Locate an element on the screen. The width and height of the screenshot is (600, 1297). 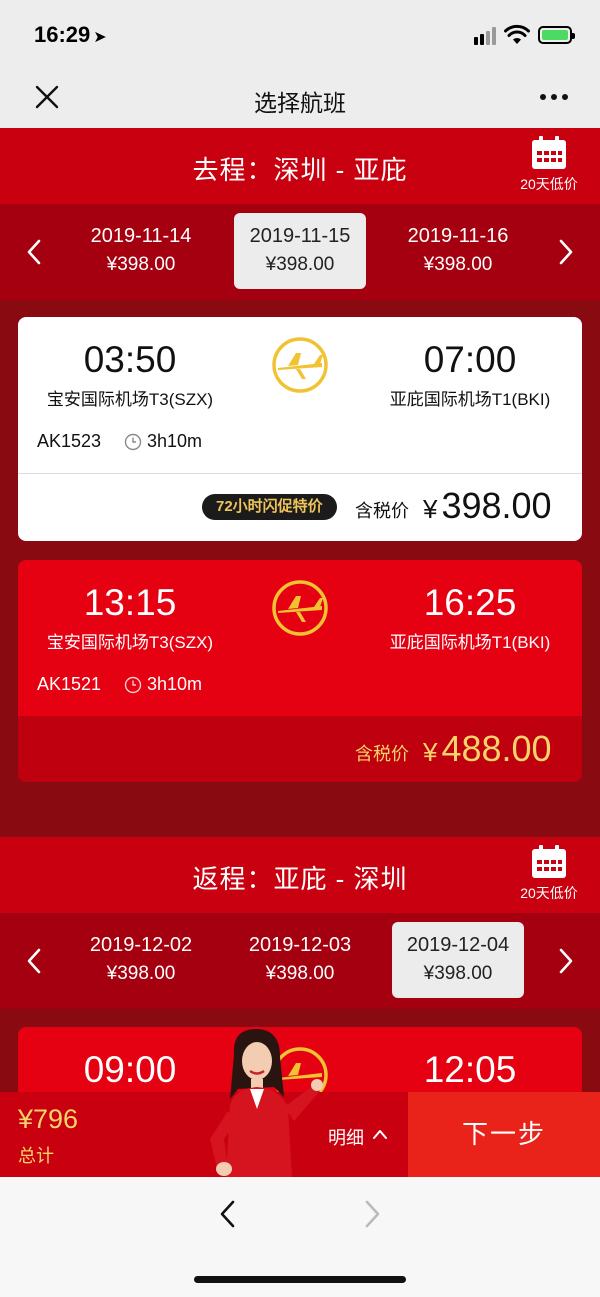
flight-attendant-illustration is located at coordinates (266, 1103).